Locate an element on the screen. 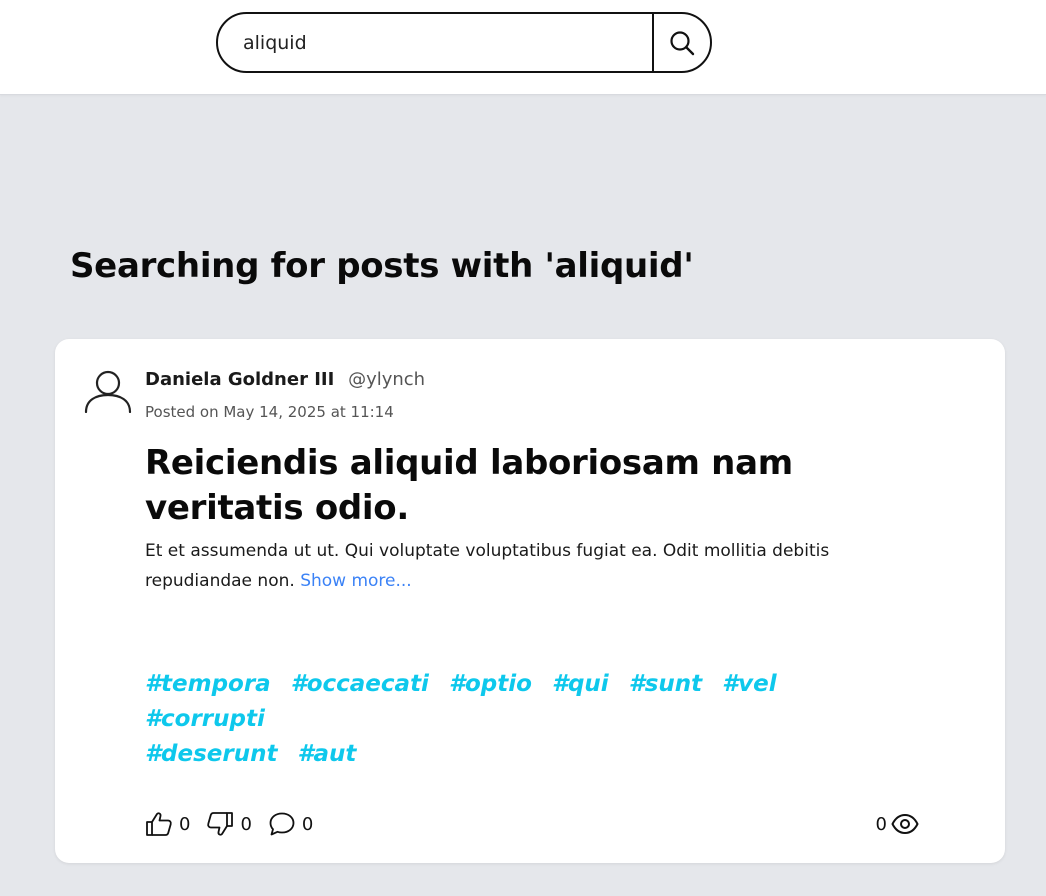  post-actions: 0 0 0 is located at coordinates (237, 824).